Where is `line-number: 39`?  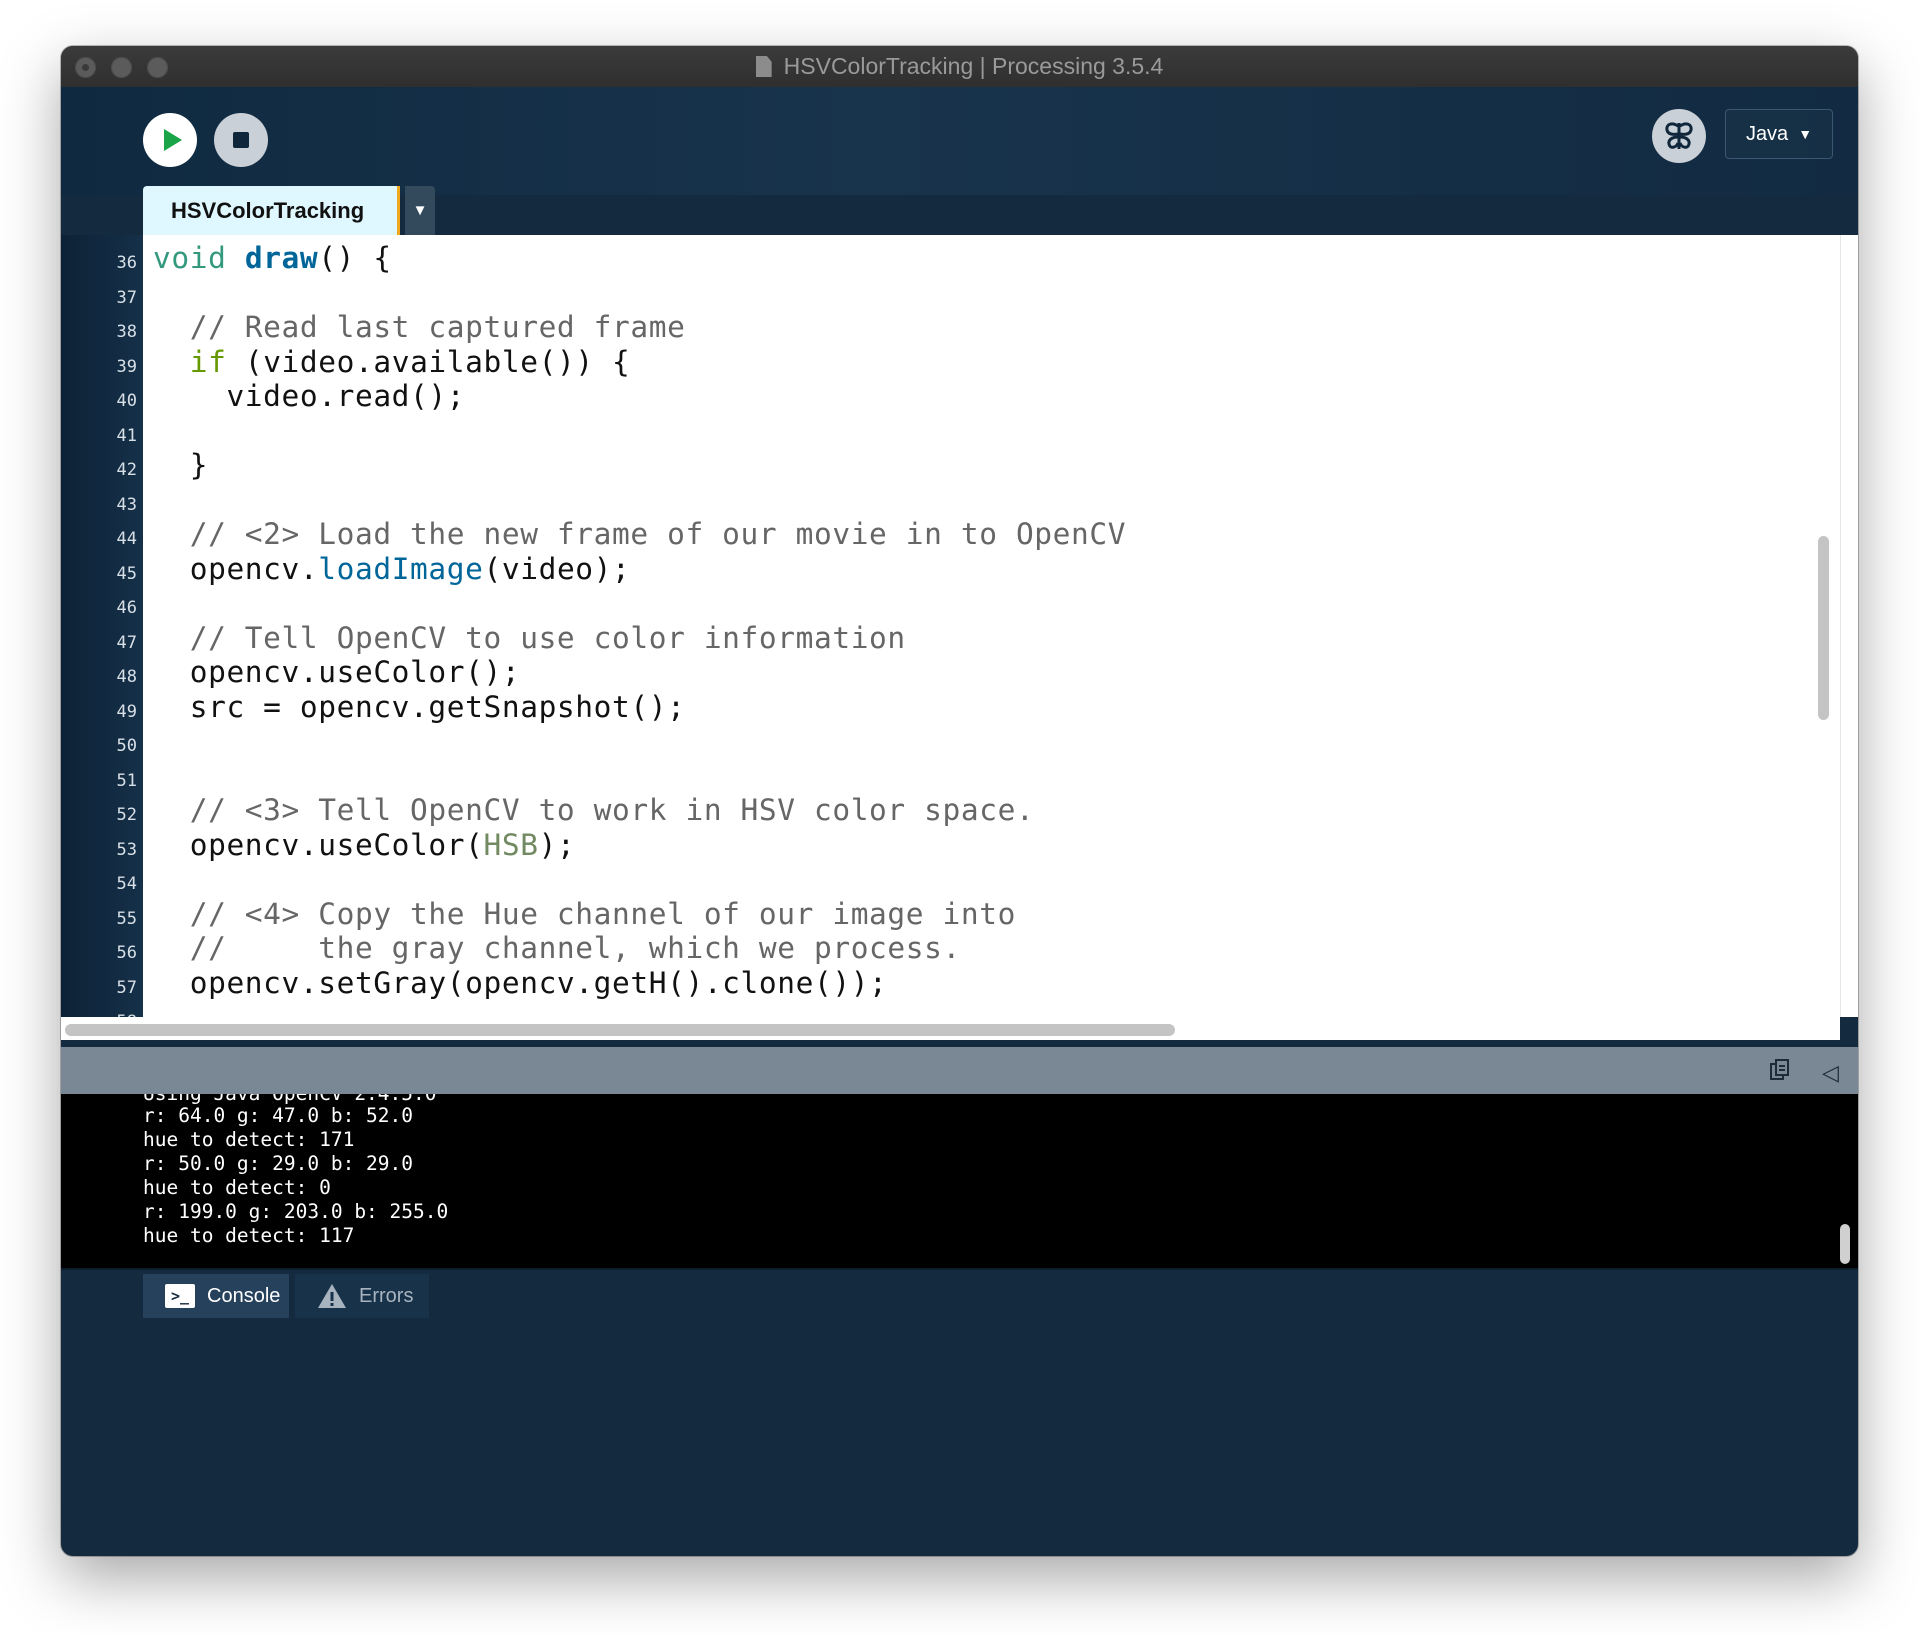 line-number: 39 is located at coordinates (126, 366).